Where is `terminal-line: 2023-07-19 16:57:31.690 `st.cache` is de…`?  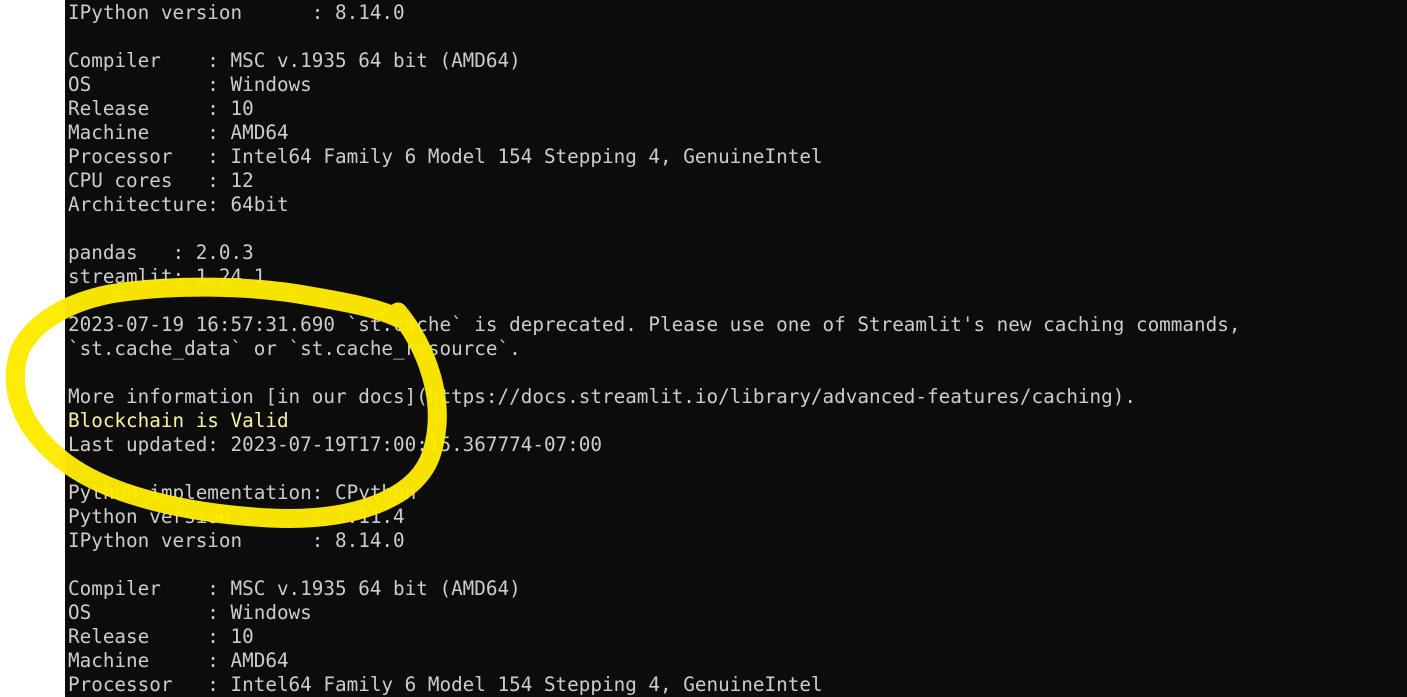
terminal-line: 2023-07-19 16:57:31.690 `st.cache` is de… is located at coordinates (654, 324).